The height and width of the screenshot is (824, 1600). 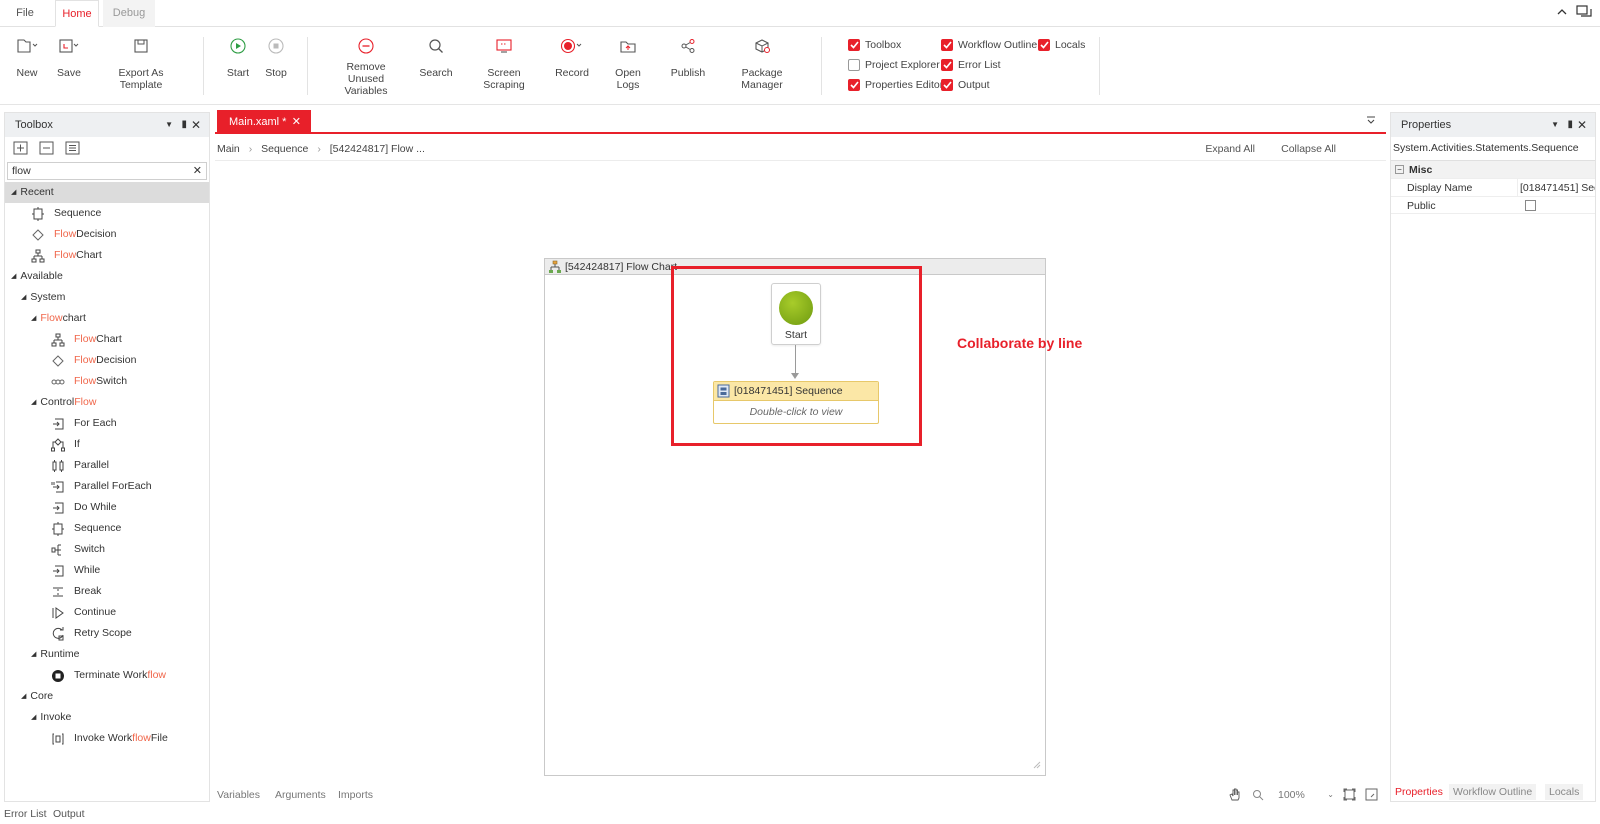 I want to click on expand-all-icon, so click(x=20, y=149).